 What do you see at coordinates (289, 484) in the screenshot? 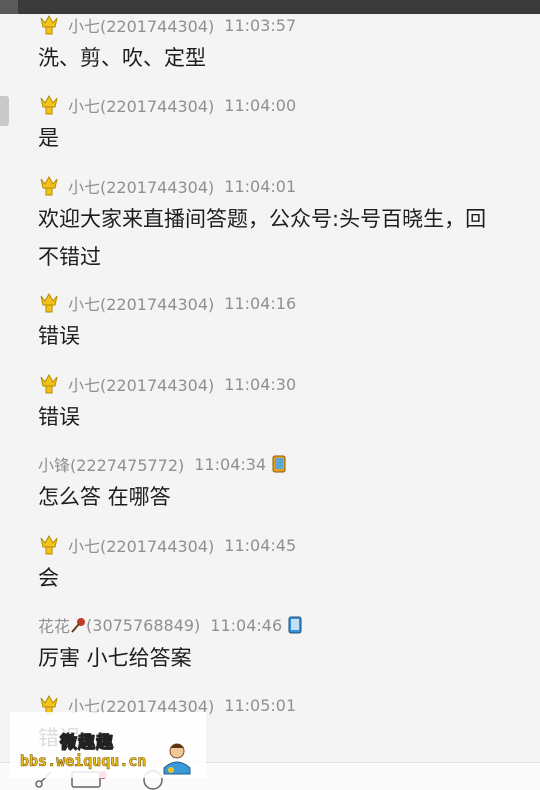
I see `chat-message: 小锋(2227475772) 11:04:34 怎么答 在哪答` at bounding box center [289, 484].